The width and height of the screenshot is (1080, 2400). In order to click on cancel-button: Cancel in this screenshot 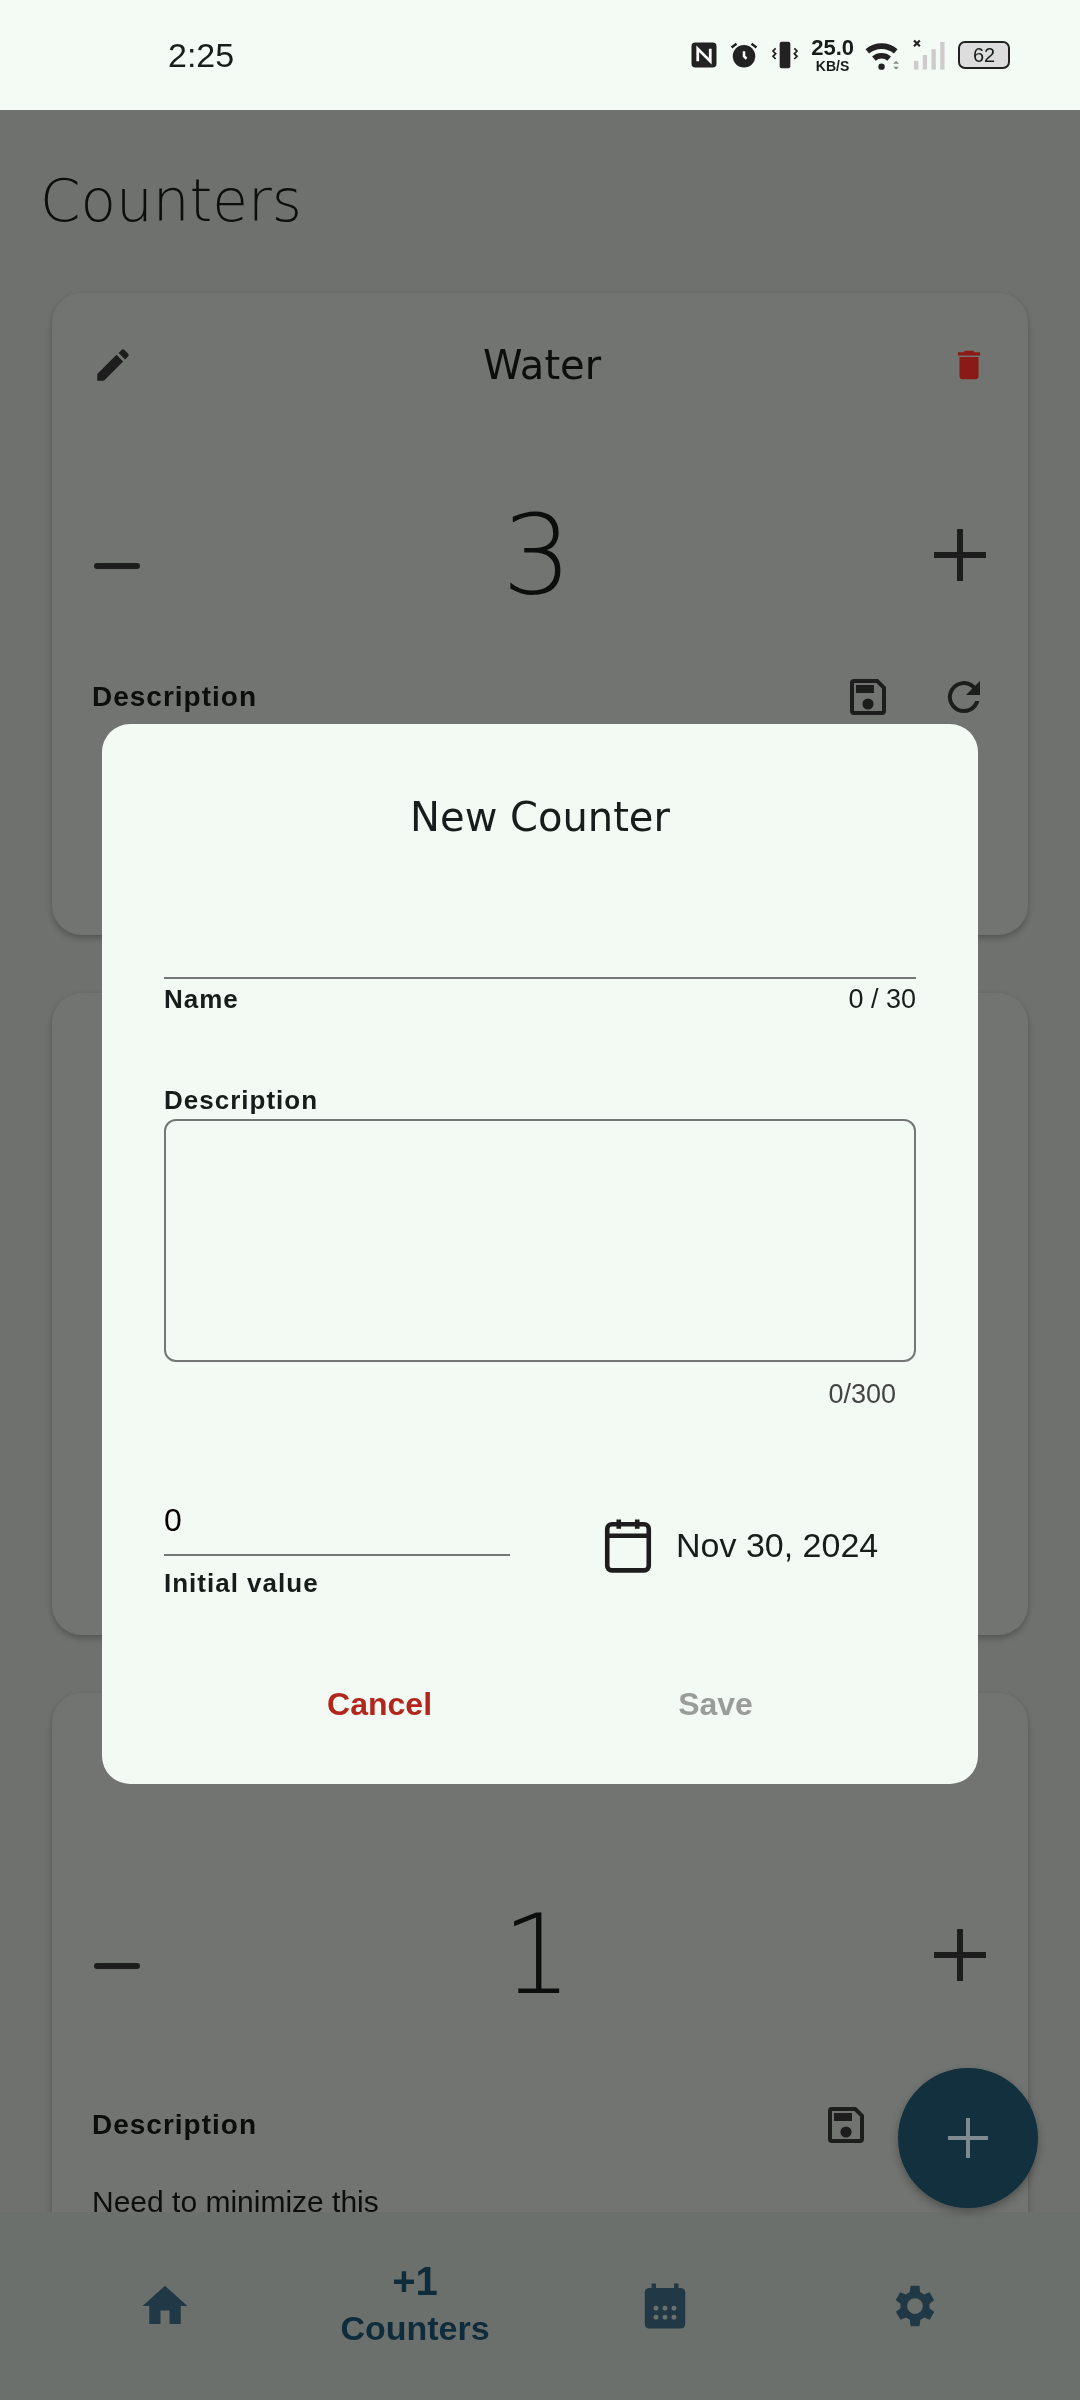, I will do `click(379, 1704)`.